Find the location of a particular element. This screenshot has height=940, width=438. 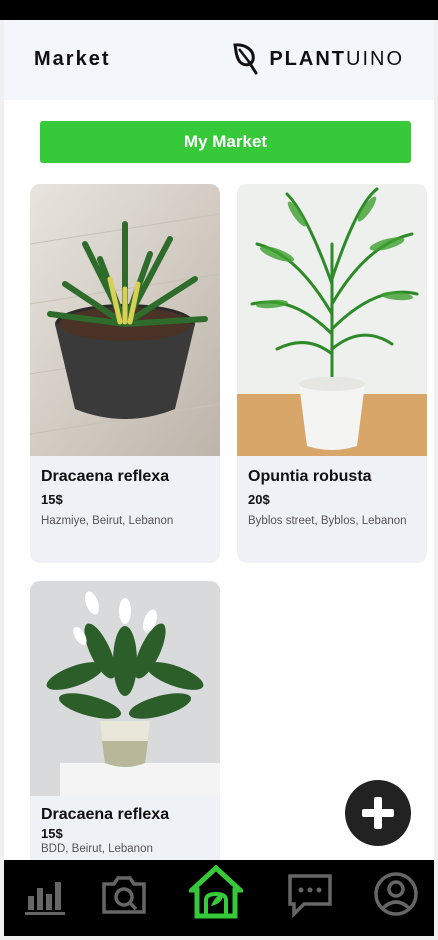

peace-lily-image is located at coordinates (125, 688).